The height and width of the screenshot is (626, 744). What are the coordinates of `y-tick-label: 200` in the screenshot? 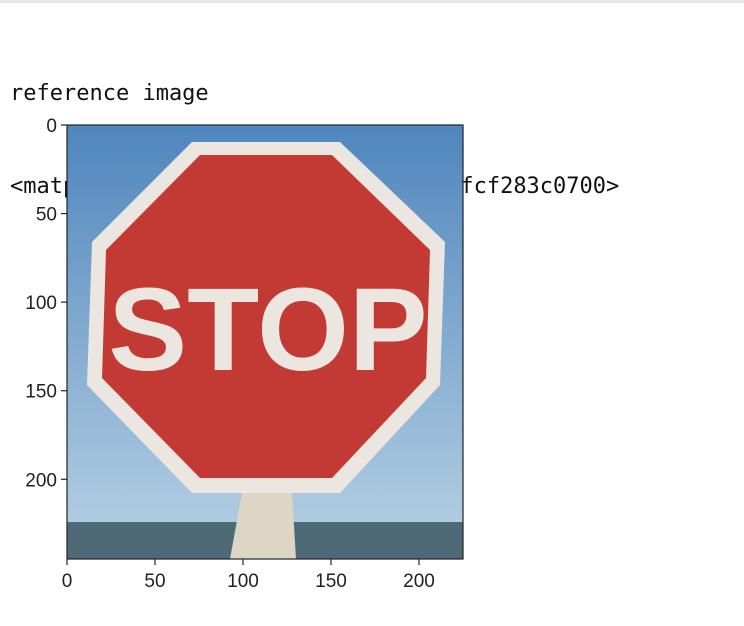 It's located at (41, 480).